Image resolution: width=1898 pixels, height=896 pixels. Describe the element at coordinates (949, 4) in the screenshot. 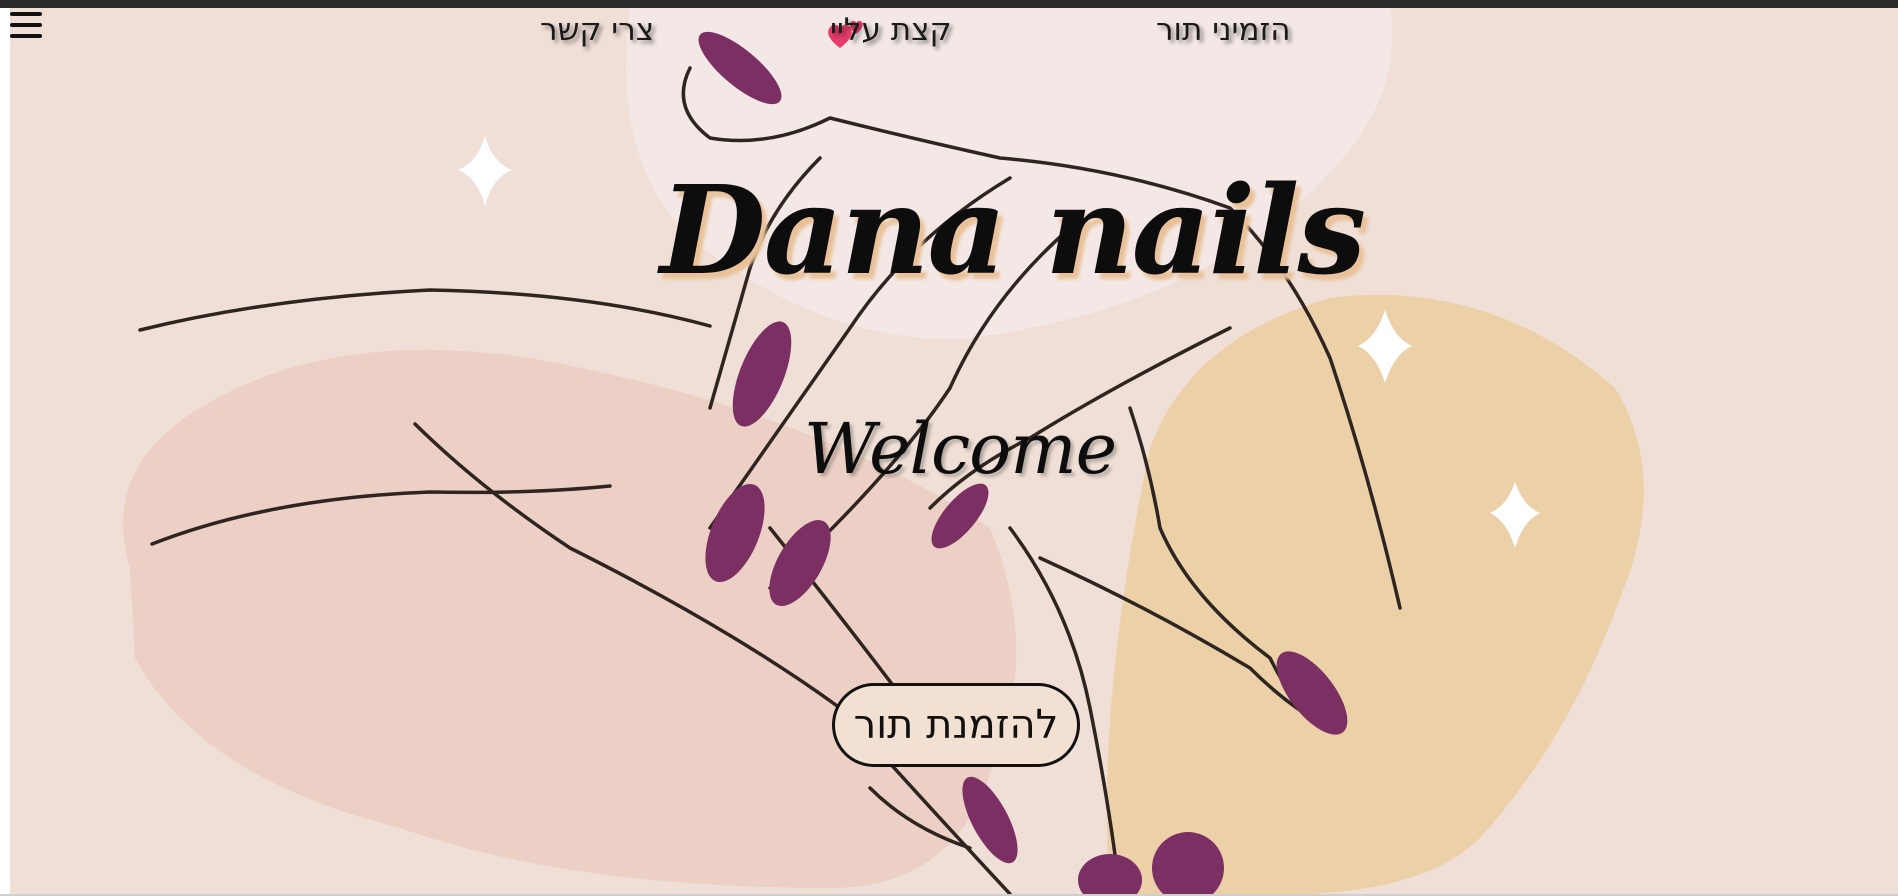

I see `window-top-bar` at that location.